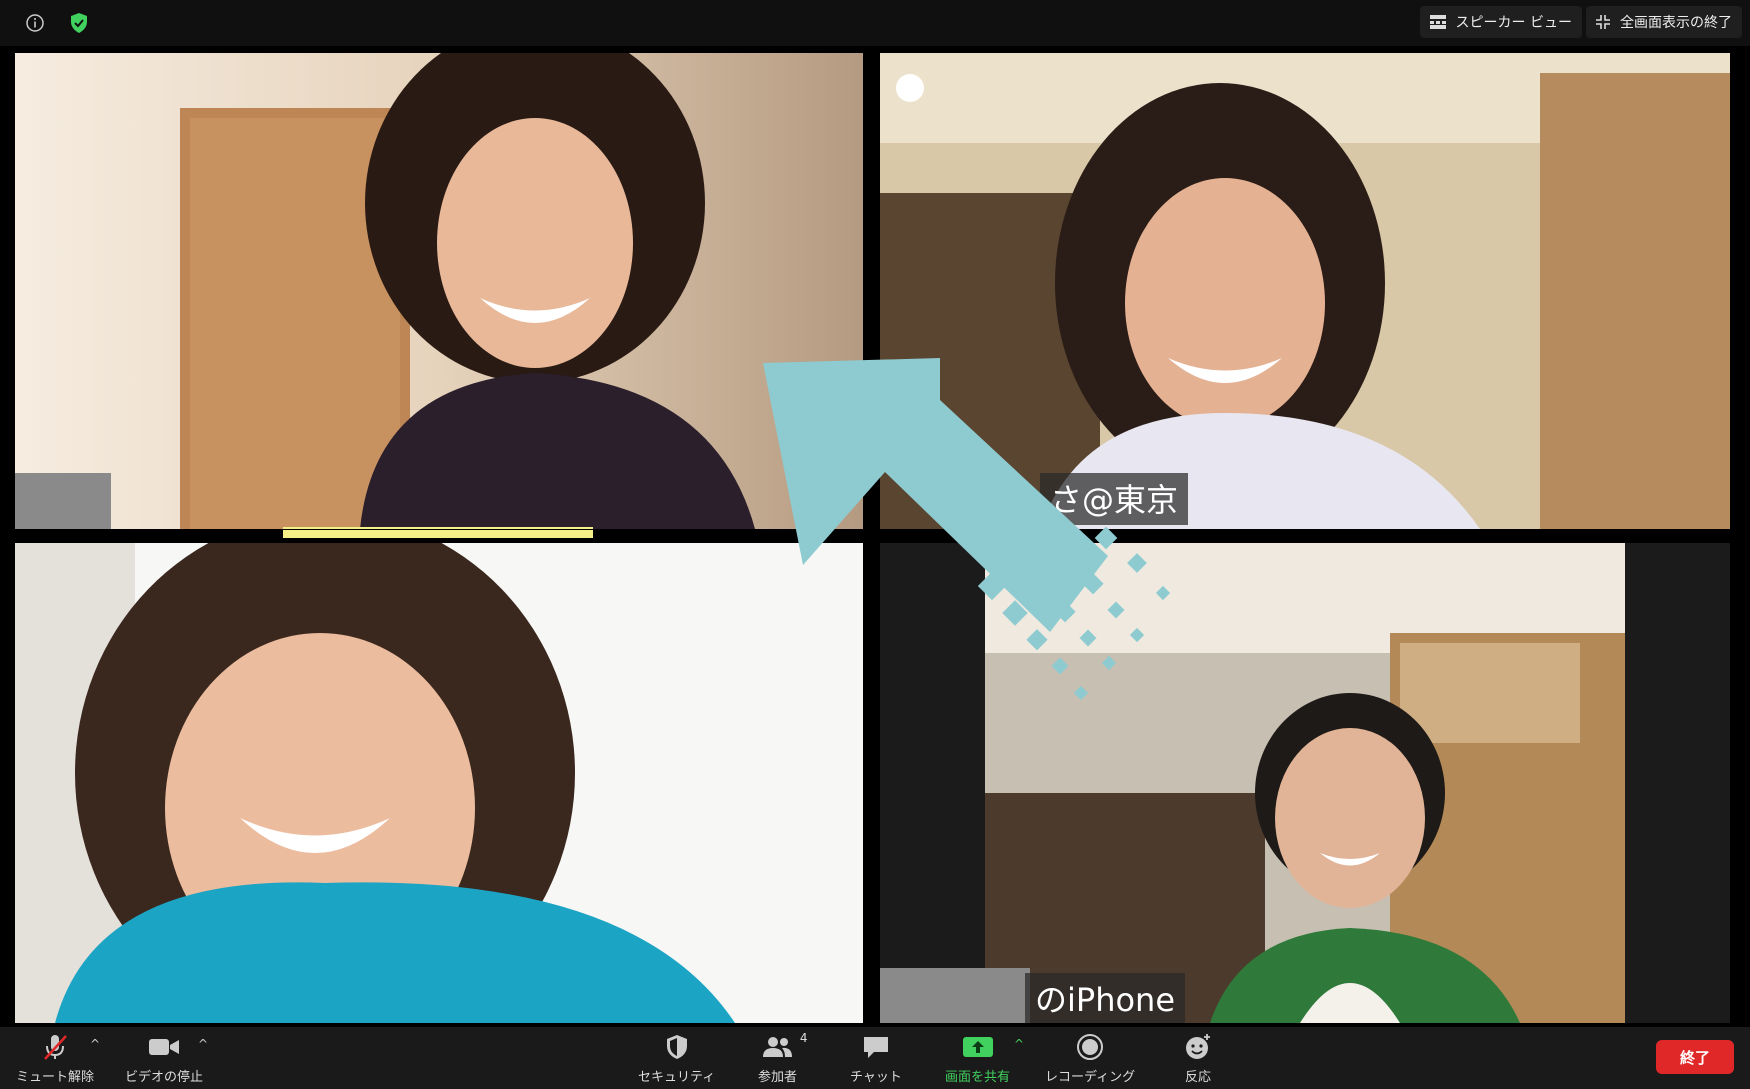  Describe the element at coordinates (164, 1077) in the screenshot. I see `stop-video-label: ビデオの停止` at that location.